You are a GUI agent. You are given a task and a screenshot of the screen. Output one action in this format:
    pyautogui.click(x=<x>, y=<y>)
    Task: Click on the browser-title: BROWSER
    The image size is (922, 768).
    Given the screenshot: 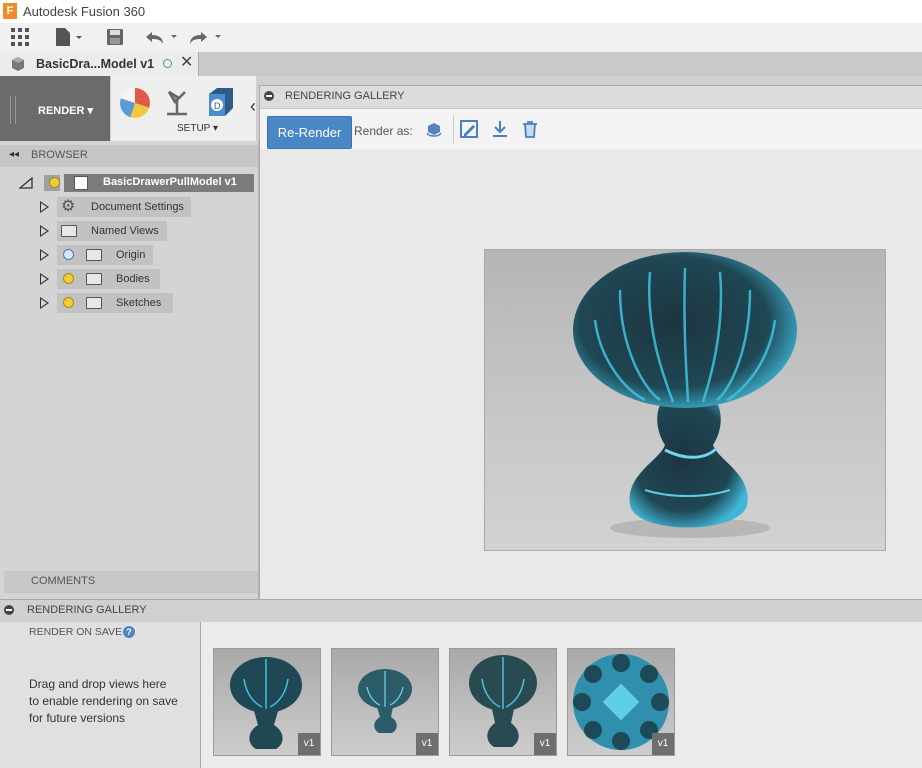 What is the action you would take?
    pyautogui.click(x=59, y=155)
    